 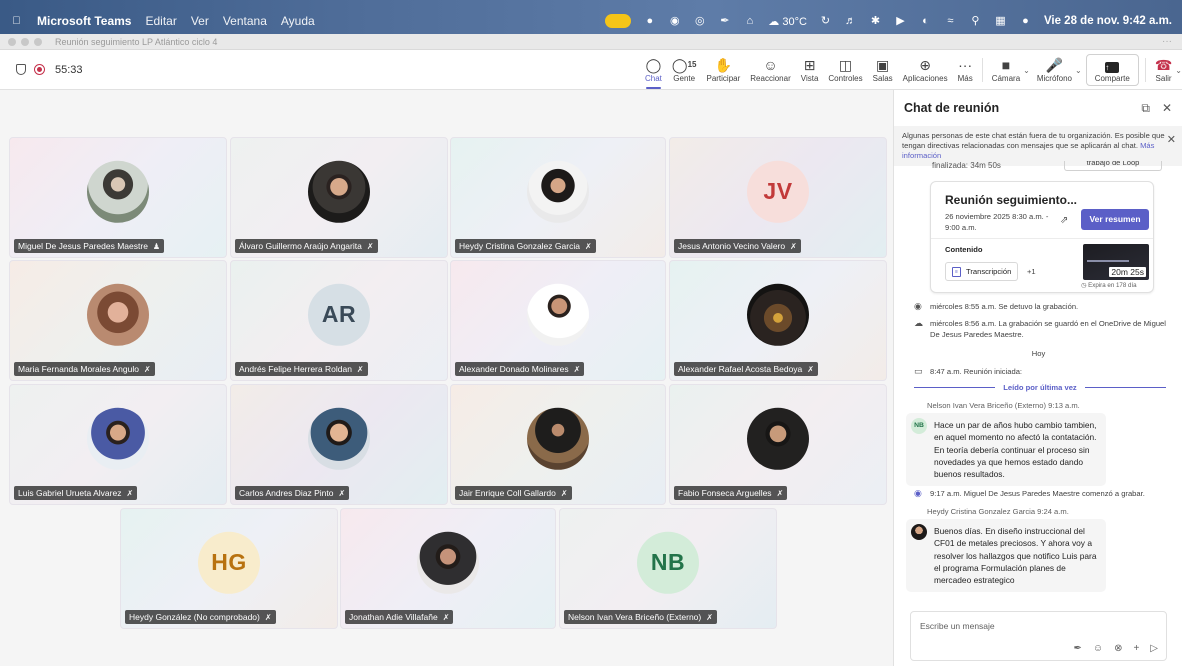 What do you see at coordinates (925, 70) in the screenshot?
I see `apps-button: ⊕ Aplicaciones` at bounding box center [925, 70].